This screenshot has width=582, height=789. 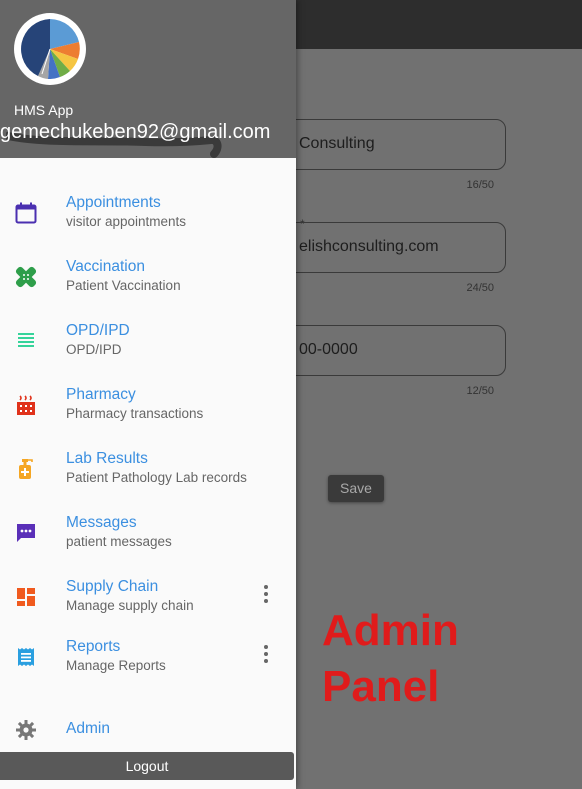 What do you see at coordinates (44, 110) in the screenshot?
I see `app-name: HMS App` at bounding box center [44, 110].